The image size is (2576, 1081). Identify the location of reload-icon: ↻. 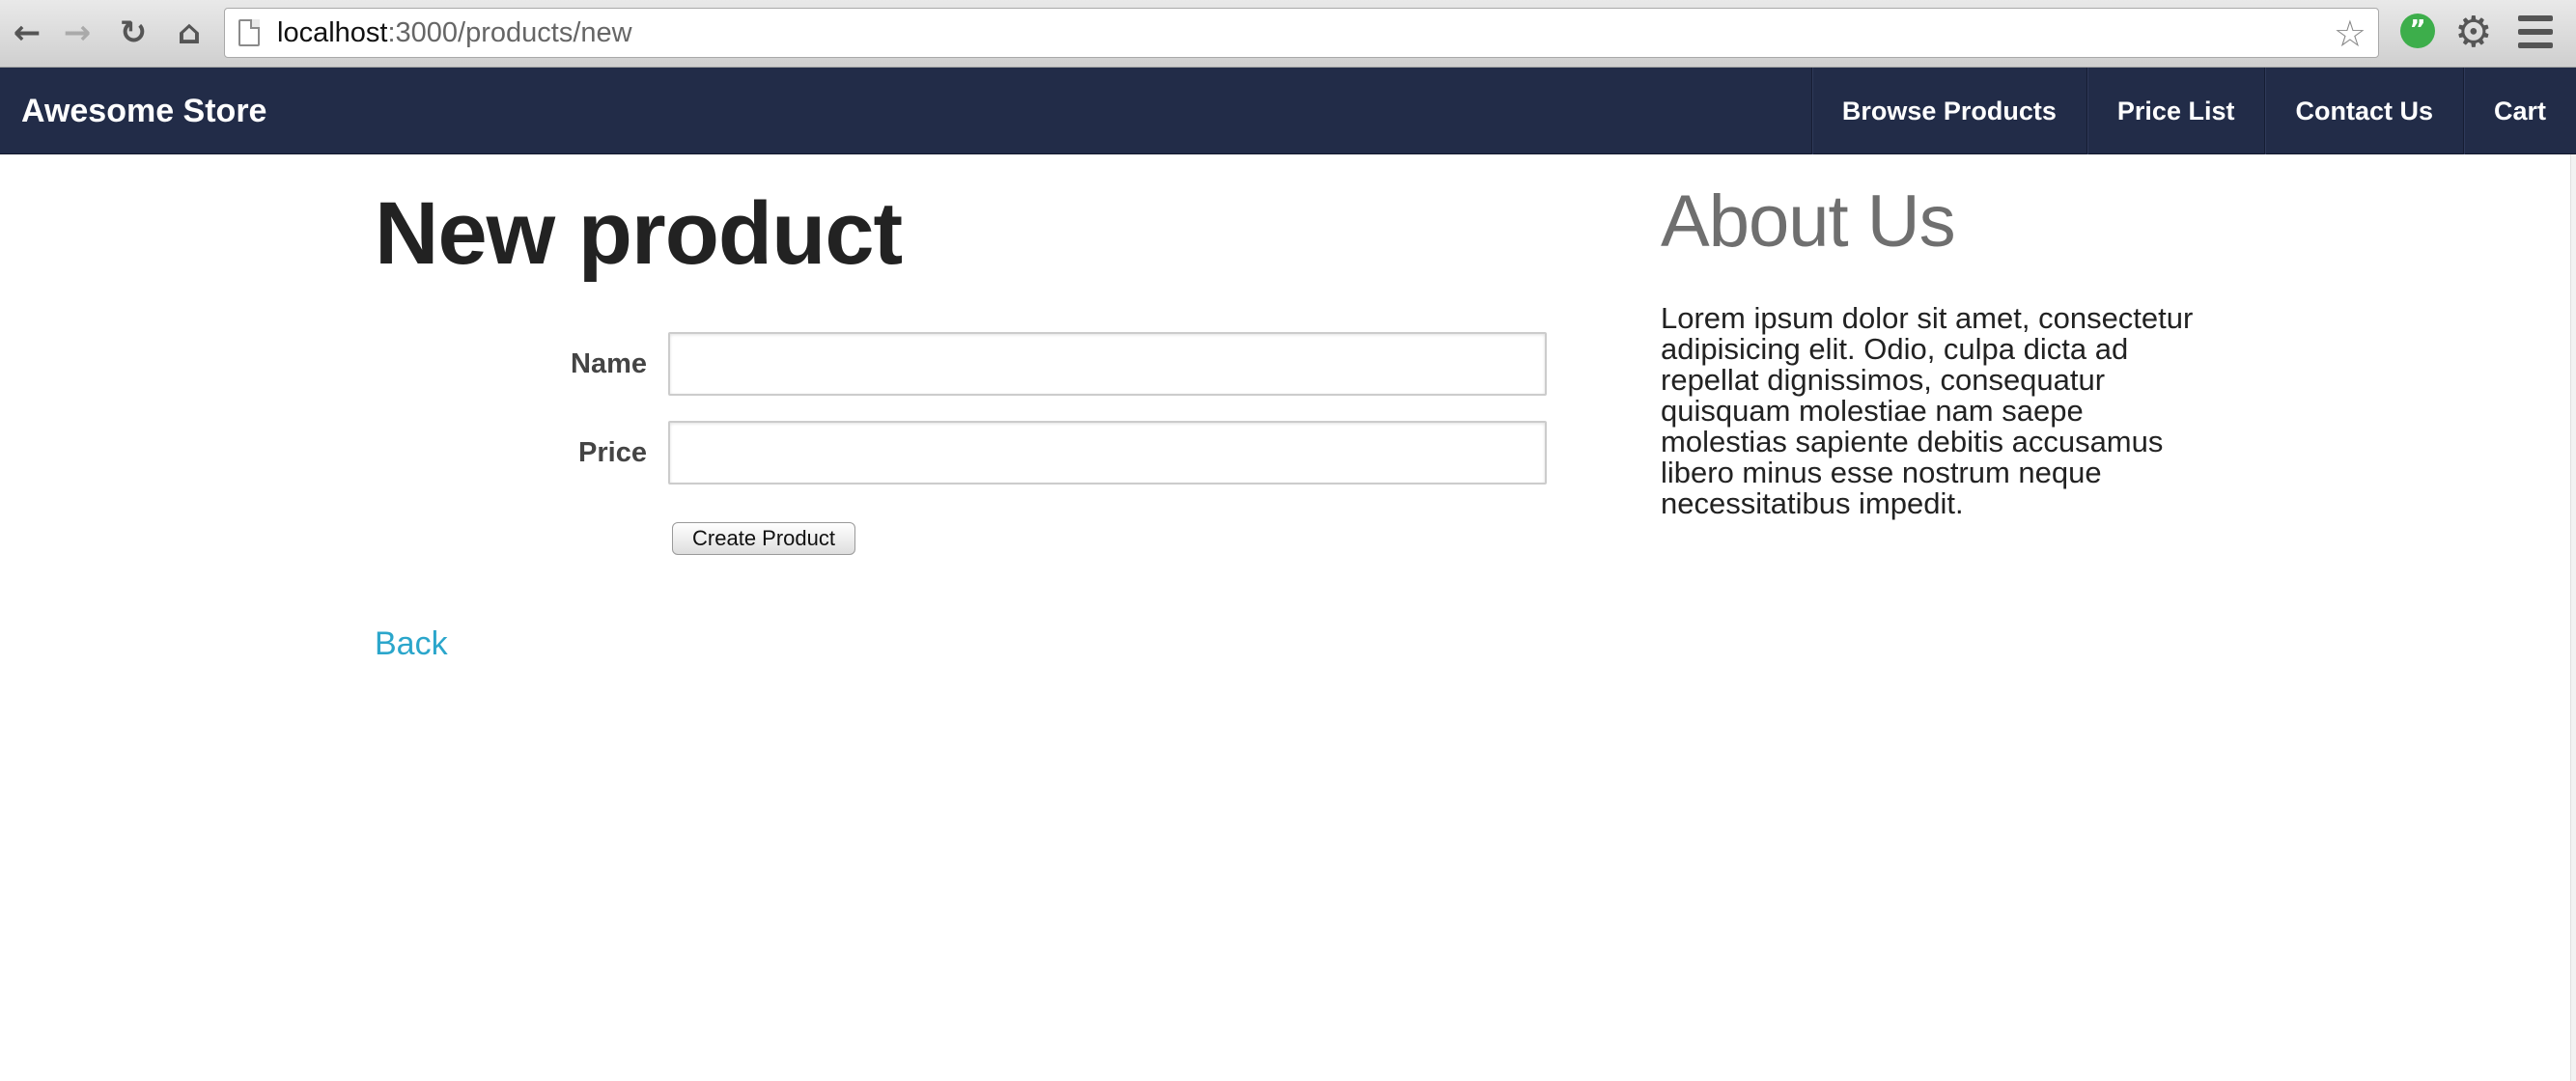
(133, 33).